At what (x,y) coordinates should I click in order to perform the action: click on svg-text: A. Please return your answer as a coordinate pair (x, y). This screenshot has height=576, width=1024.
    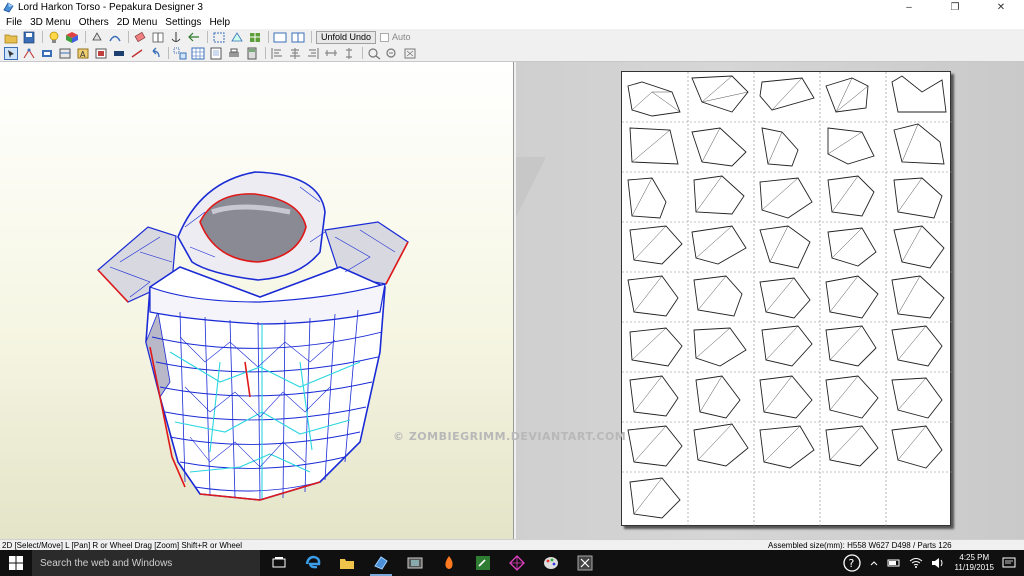
    Looking at the image, I should click on (83, 54).